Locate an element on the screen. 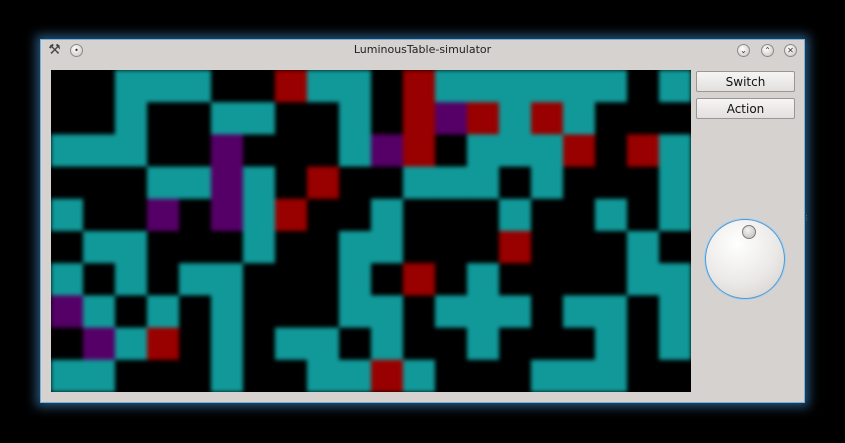  switch-button: Switch is located at coordinates (745, 81).